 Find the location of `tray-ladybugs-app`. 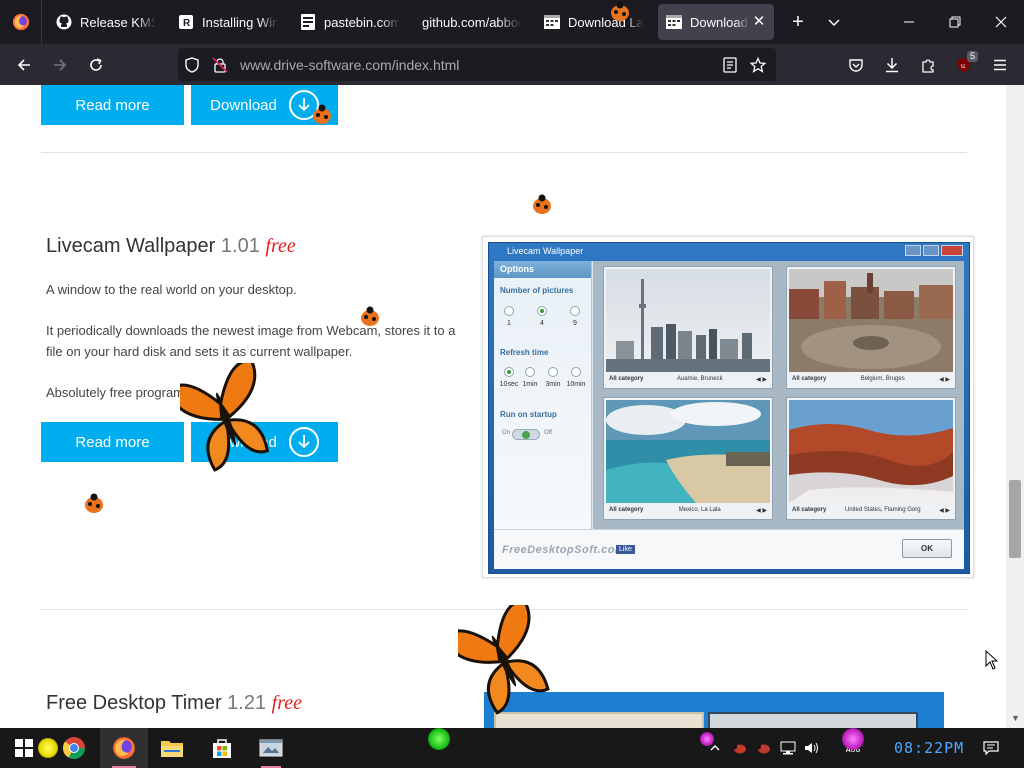

tray-ladybugs-app is located at coordinates (740, 748).